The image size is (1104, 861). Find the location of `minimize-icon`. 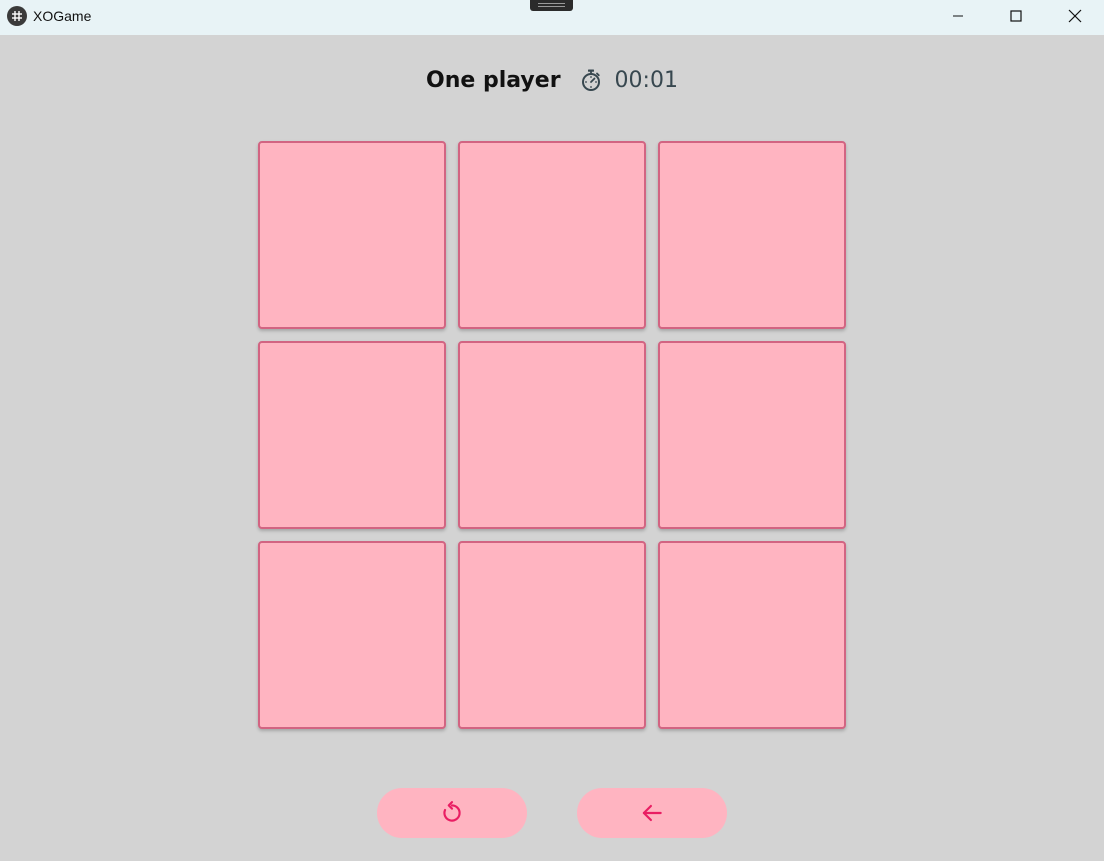

minimize-icon is located at coordinates (958, 16).